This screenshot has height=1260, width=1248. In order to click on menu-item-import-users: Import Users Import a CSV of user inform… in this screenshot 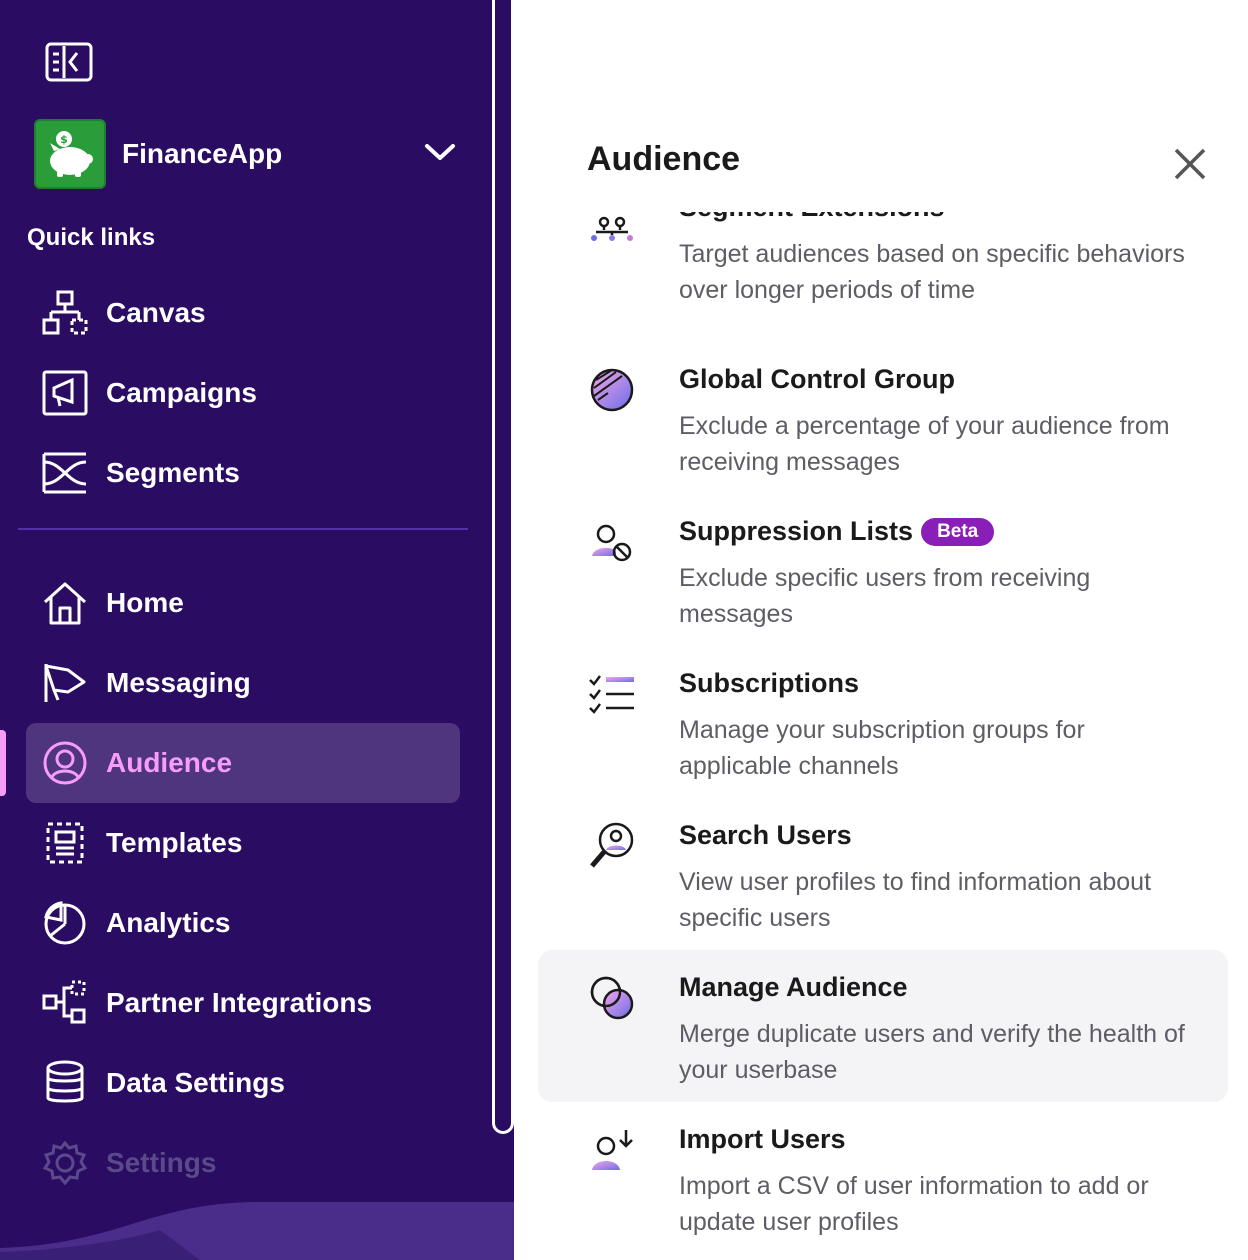, I will do `click(883, 1178)`.